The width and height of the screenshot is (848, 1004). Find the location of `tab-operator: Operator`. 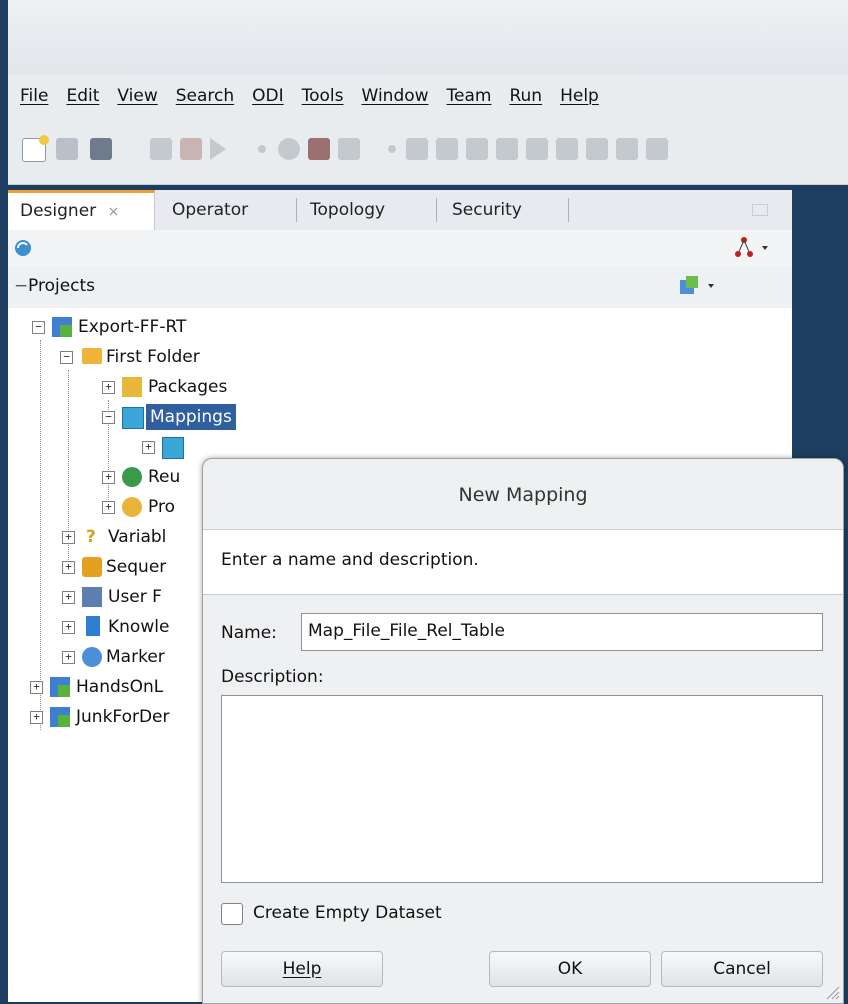

tab-operator: Operator is located at coordinates (210, 210).